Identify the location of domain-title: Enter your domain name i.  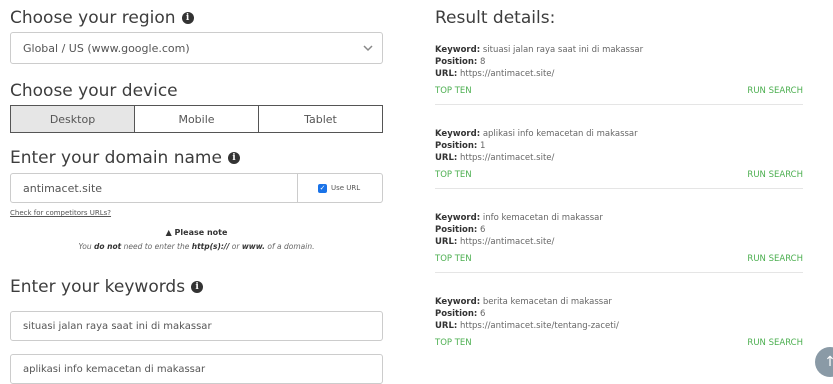
(125, 158).